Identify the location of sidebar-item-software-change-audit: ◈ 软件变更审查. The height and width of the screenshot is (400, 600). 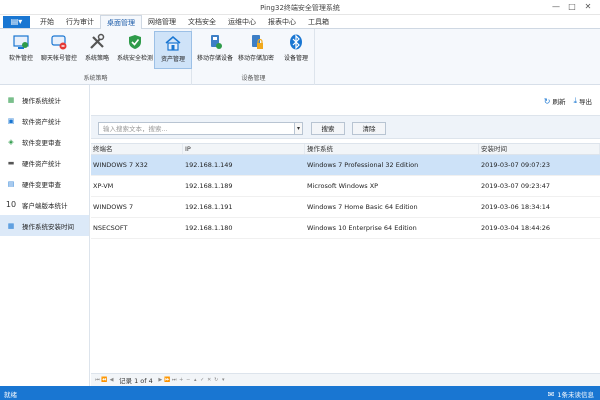
(44, 141).